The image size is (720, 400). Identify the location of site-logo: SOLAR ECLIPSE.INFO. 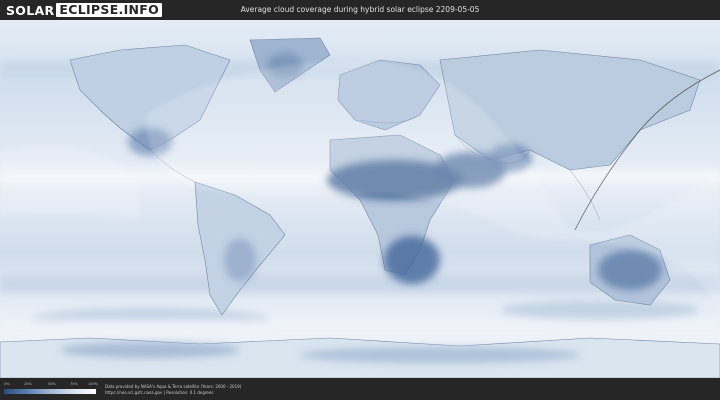
(84, 10).